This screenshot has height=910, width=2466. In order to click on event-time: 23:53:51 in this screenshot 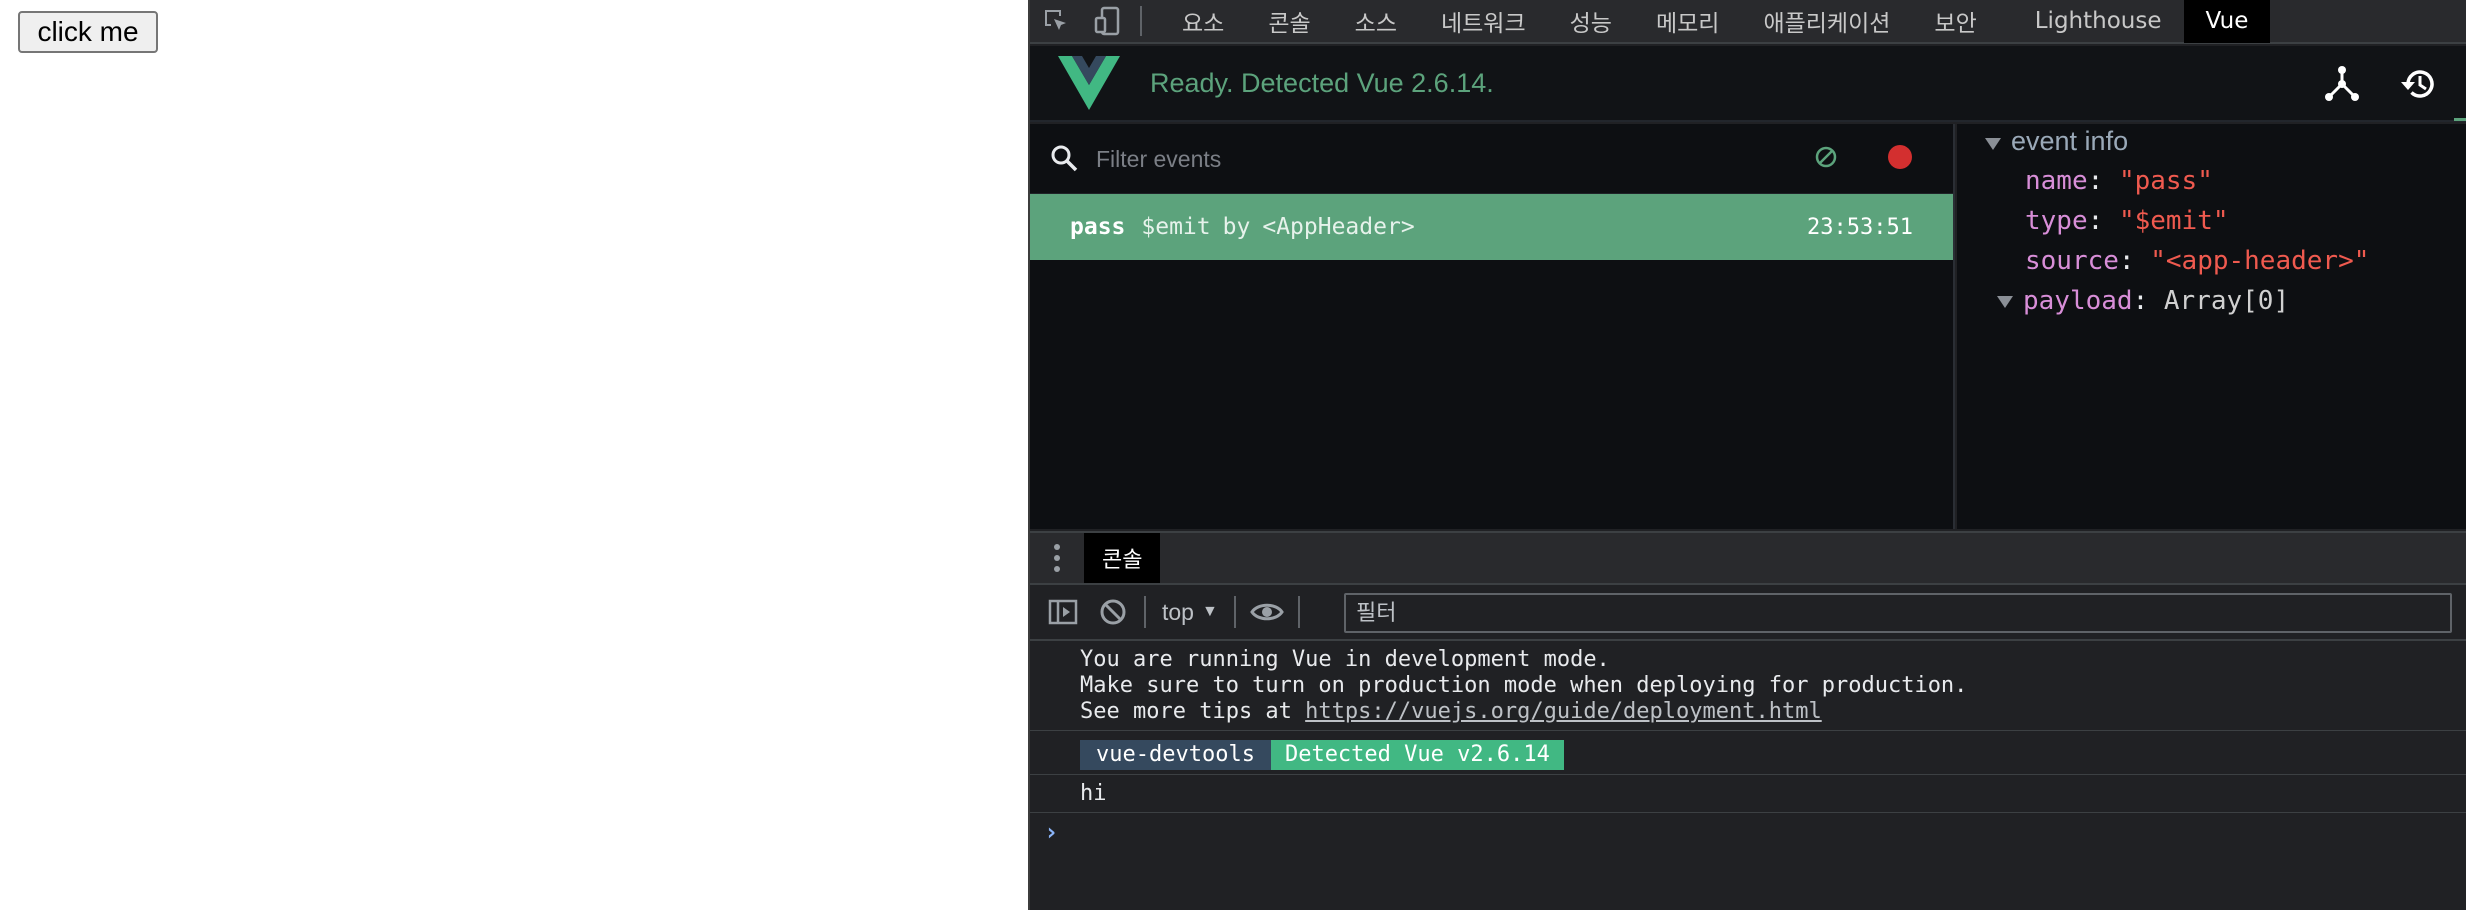, I will do `click(1860, 227)`.